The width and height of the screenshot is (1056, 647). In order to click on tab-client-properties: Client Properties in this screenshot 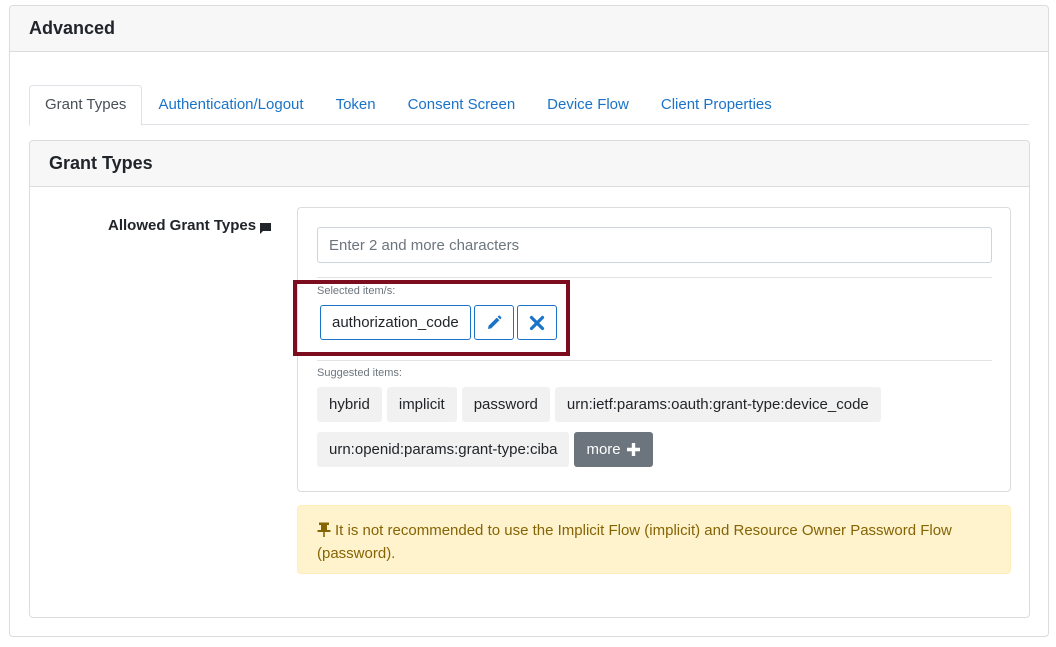, I will do `click(716, 105)`.